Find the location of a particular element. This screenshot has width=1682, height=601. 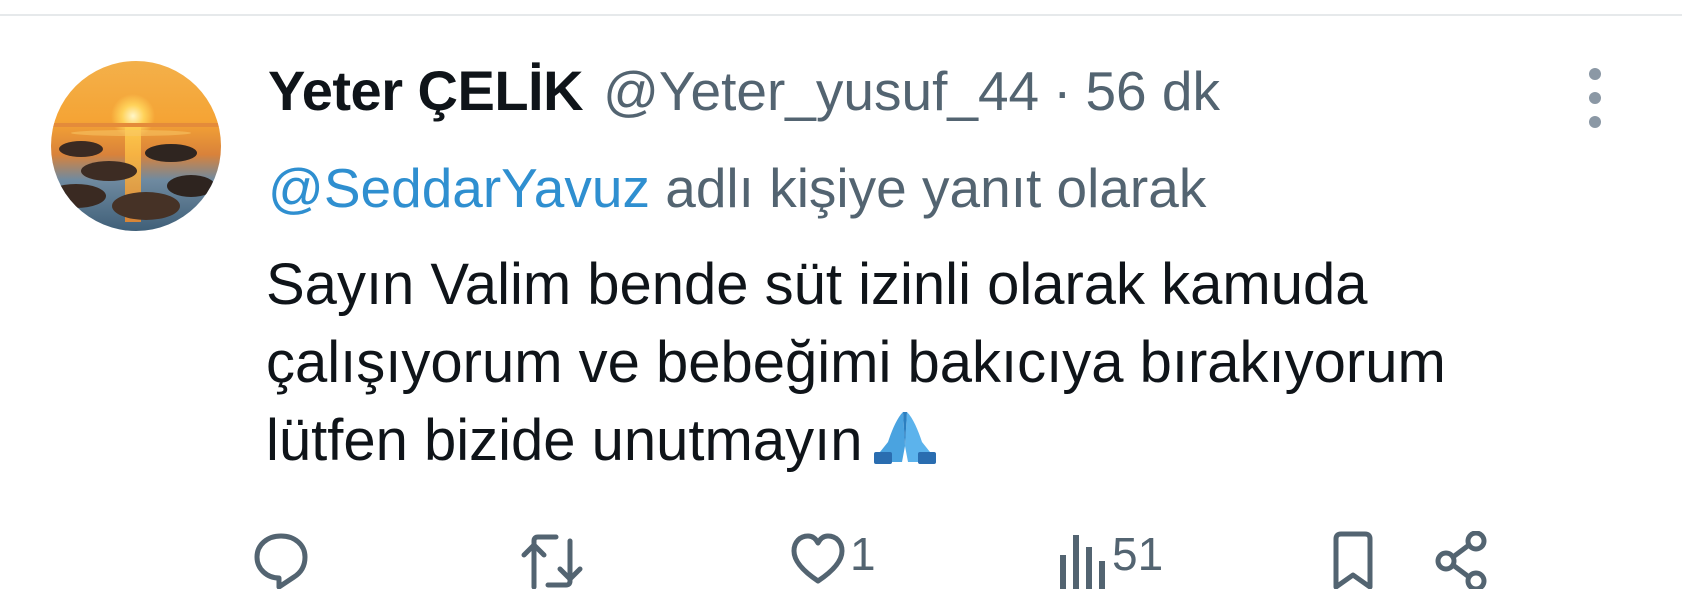

like-button: 1 is located at coordinates (833, 560).